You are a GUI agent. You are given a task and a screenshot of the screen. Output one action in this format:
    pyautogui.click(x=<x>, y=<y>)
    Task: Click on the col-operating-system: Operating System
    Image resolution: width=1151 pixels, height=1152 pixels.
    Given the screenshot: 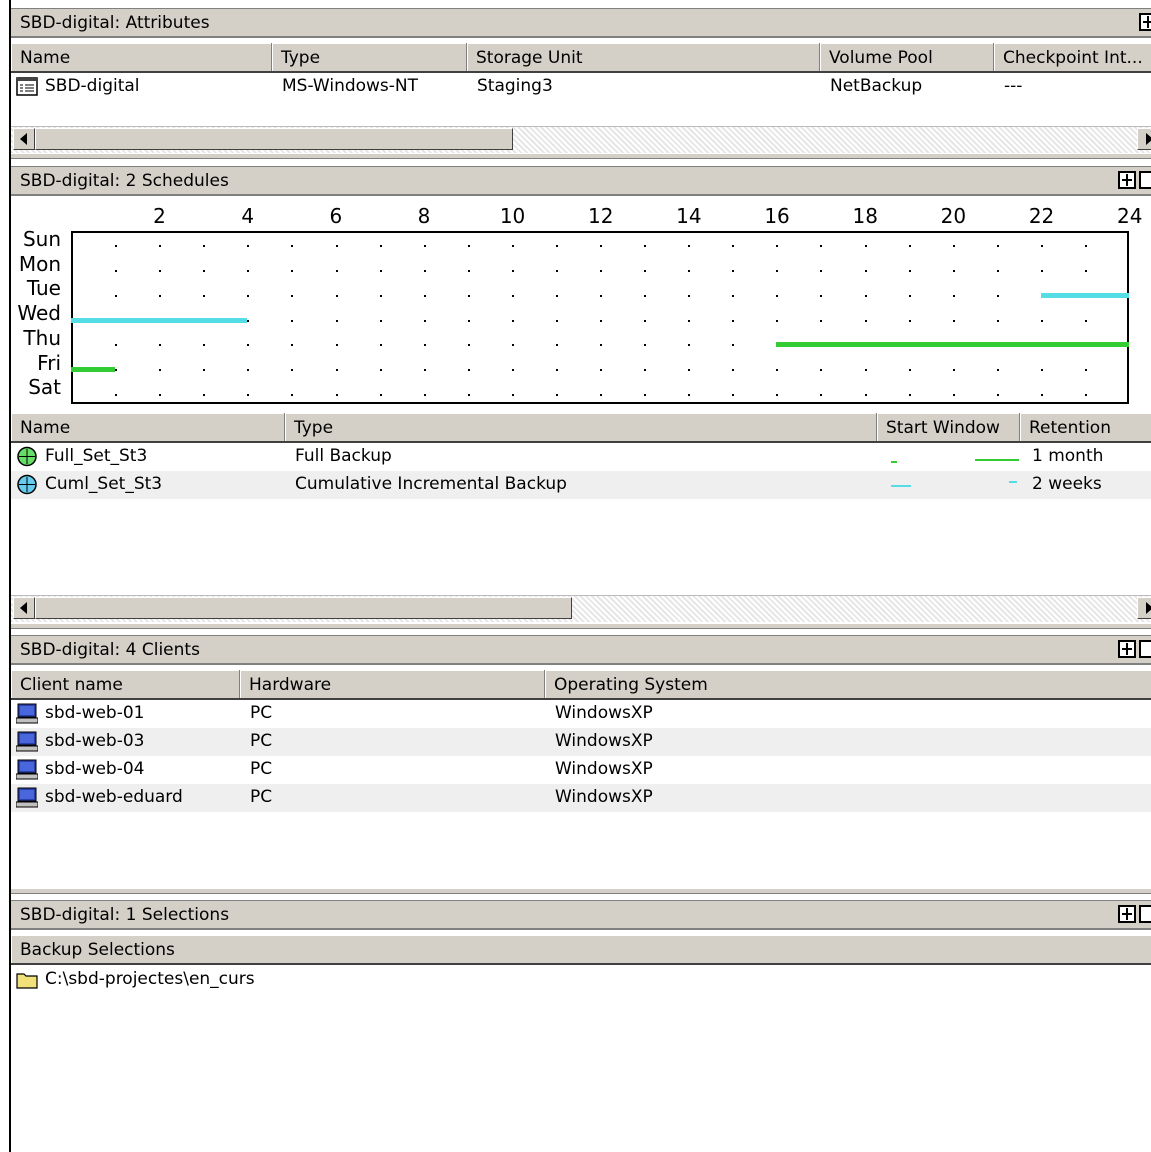 What is the action you would take?
    pyautogui.click(x=848, y=684)
    